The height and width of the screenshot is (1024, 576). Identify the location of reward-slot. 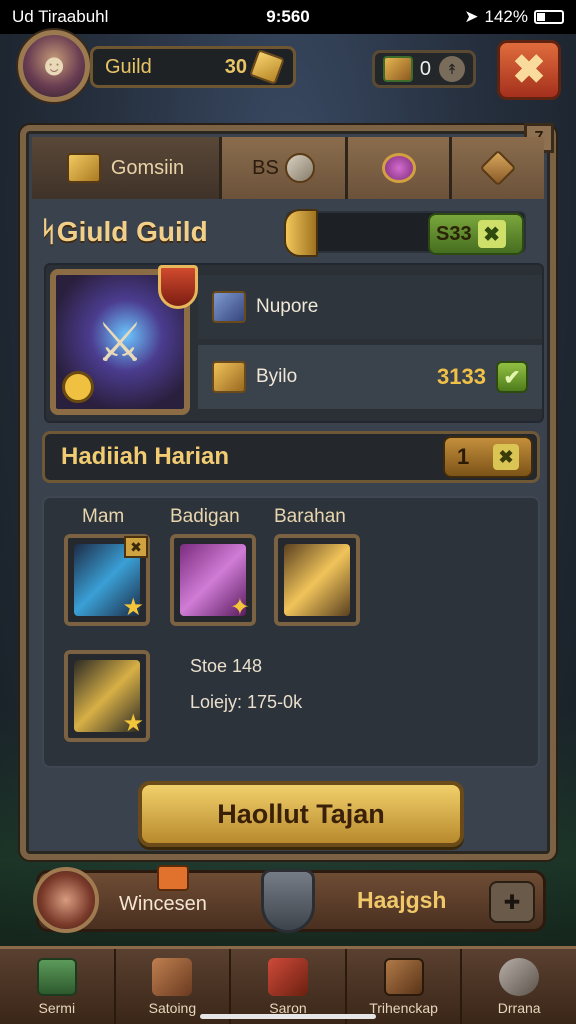
(317, 580).